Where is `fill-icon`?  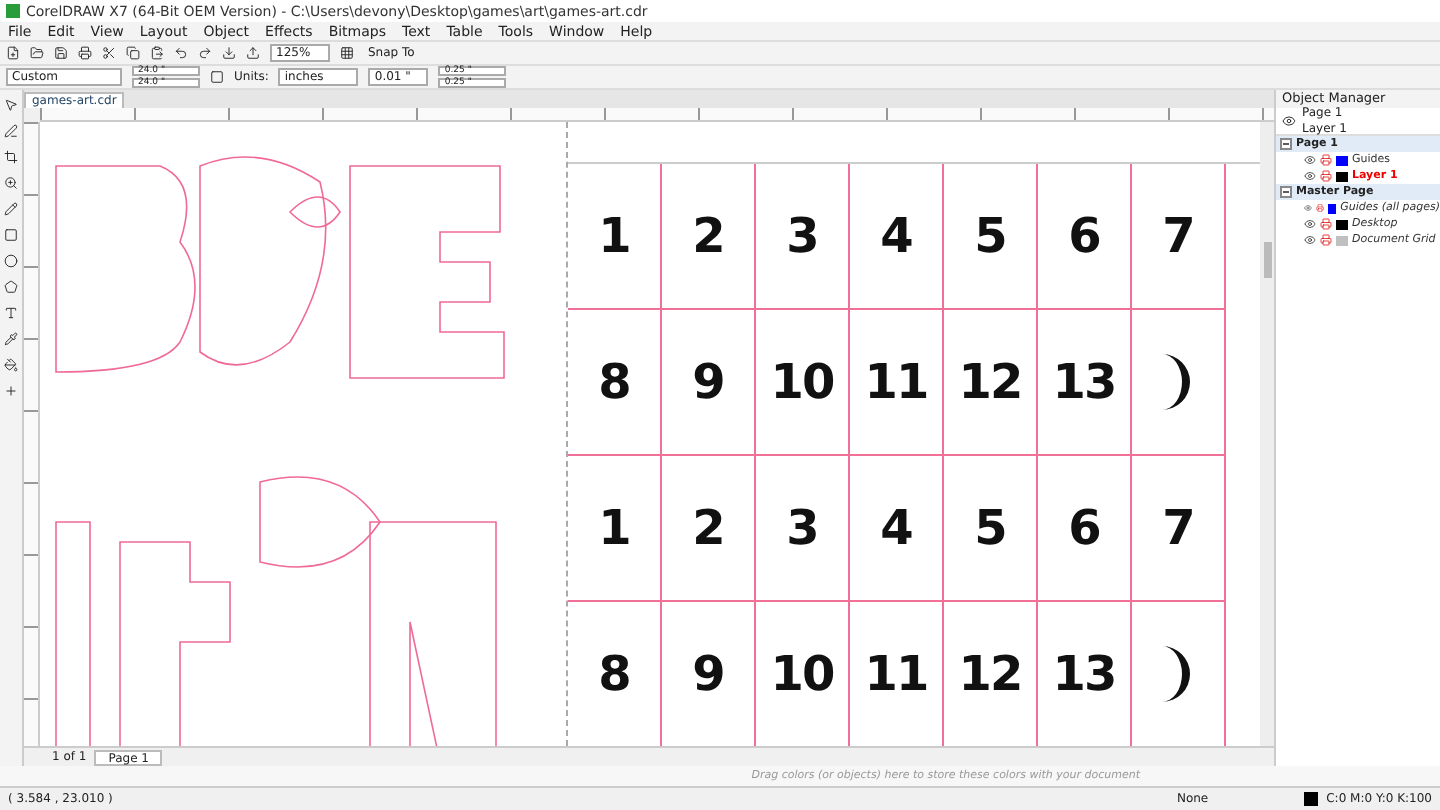 fill-icon is located at coordinates (11, 365).